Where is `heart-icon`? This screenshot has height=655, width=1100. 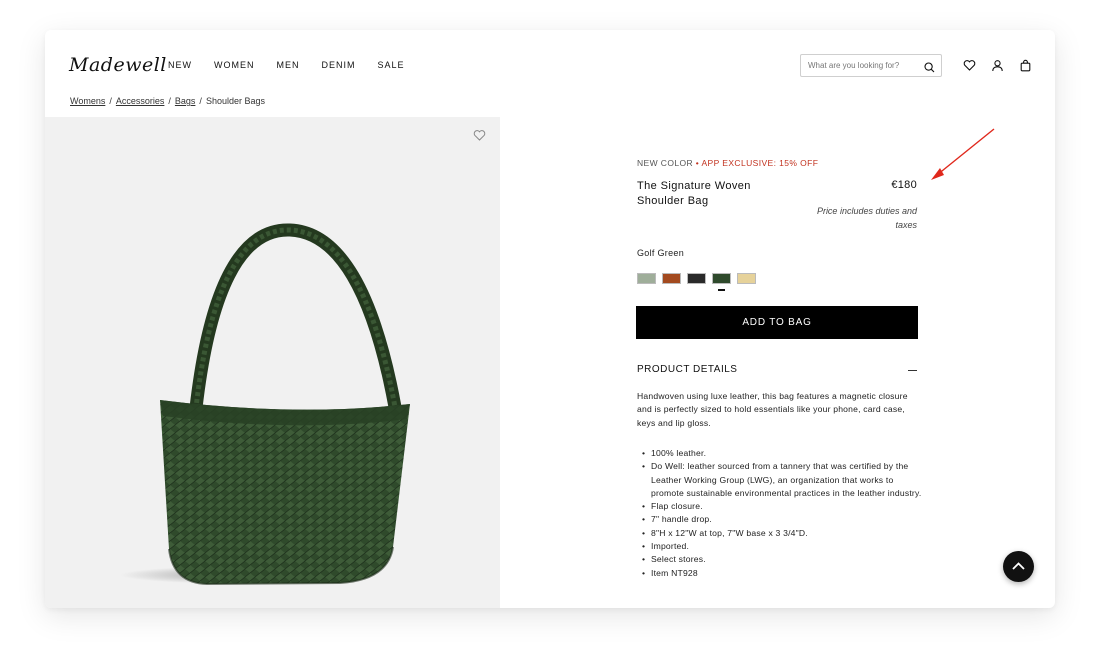
heart-icon is located at coordinates (969, 65).